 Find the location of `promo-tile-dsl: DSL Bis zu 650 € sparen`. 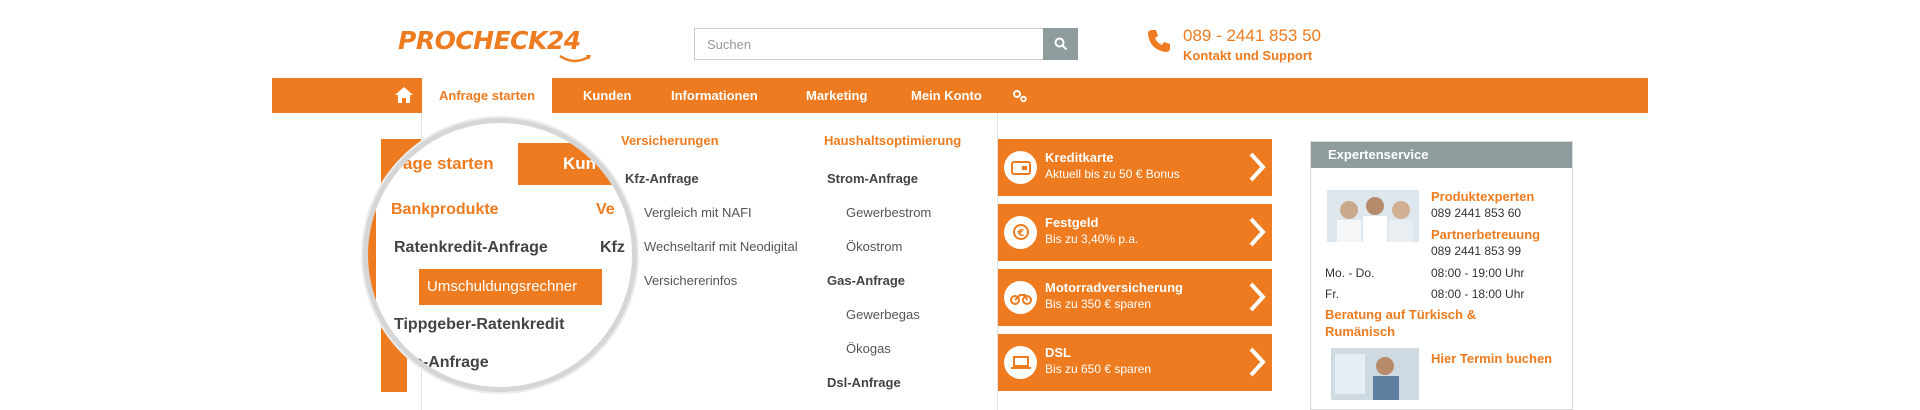

promo-tile-dsl: DSL Bis zu 650 € sparen is located at coordinates (1135, 362).